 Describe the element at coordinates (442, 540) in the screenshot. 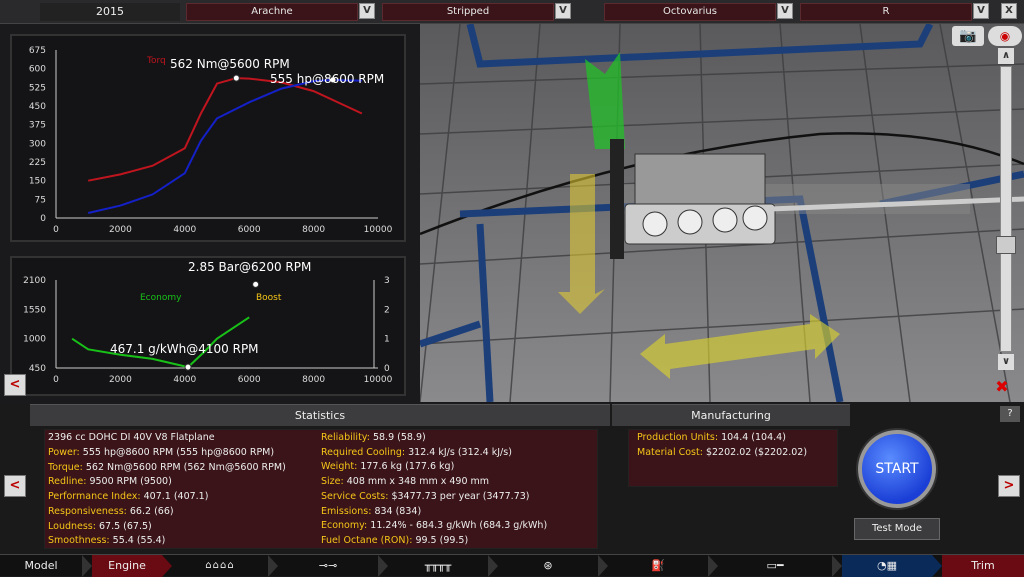

I see `right-value: 99.5 (99.5)` at that location.